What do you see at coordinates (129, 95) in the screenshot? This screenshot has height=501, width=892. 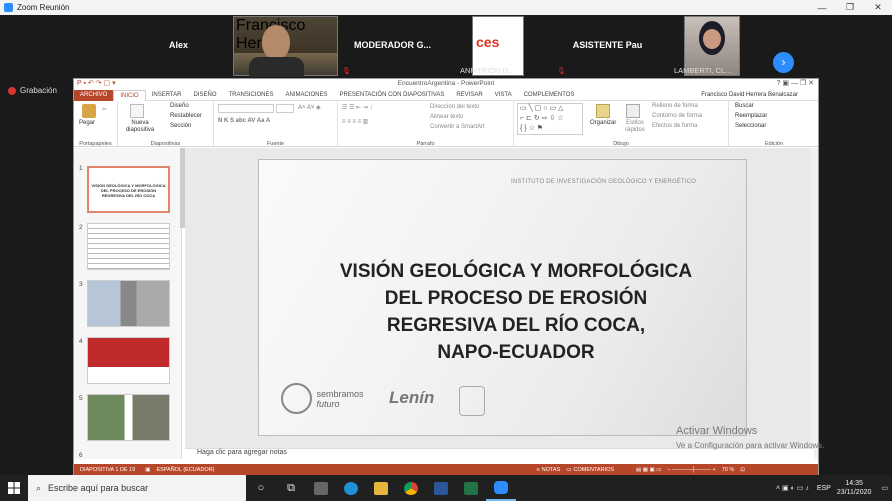 I see `tab-inicio: INICIO` at bounding box center [129, 95].